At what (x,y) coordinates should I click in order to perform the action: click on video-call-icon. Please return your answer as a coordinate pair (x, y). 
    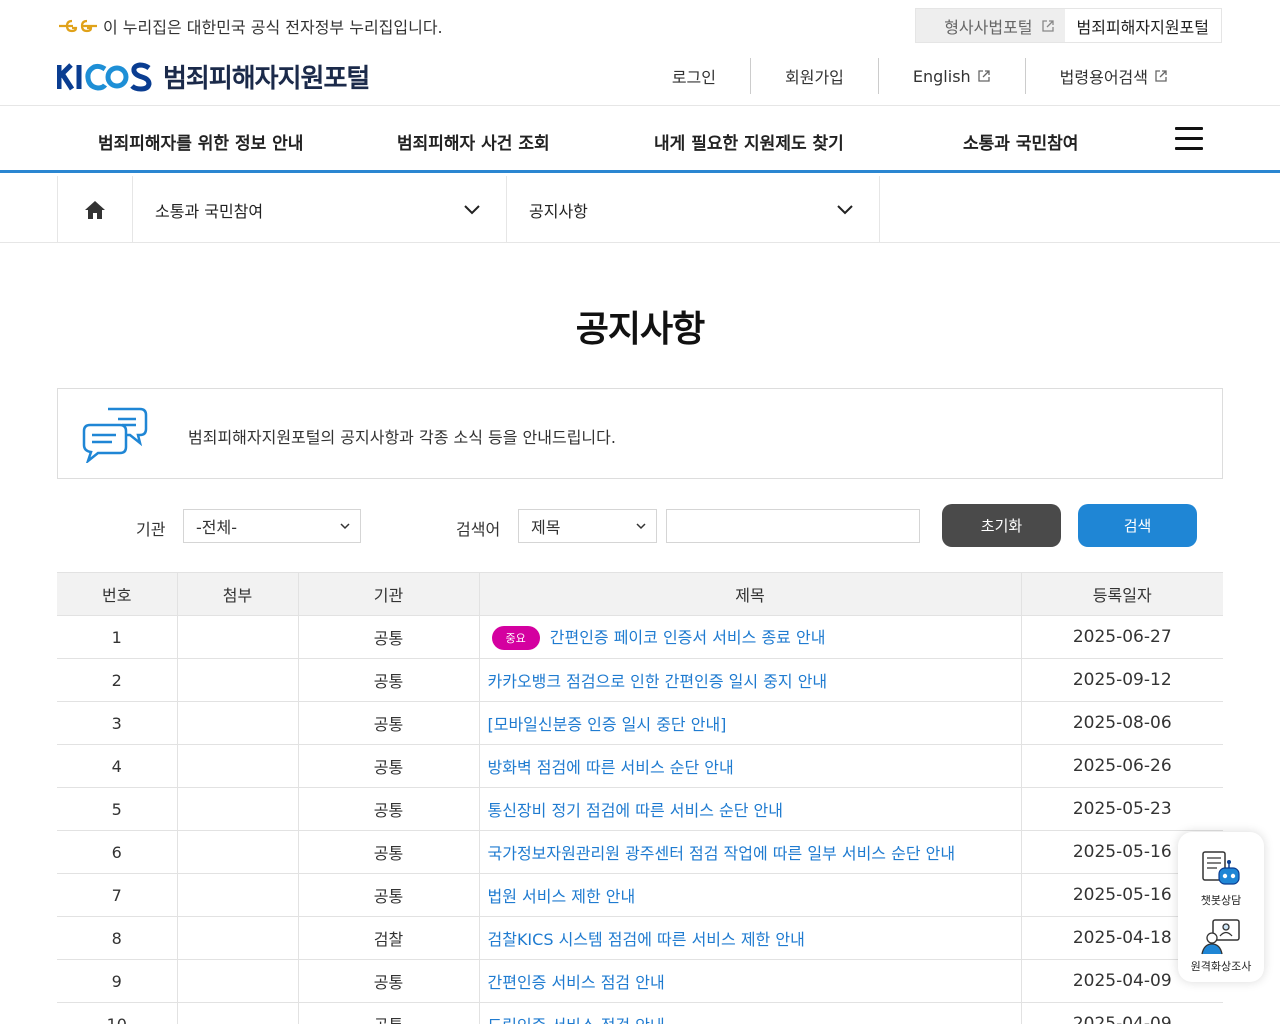
    Looking at the image, I should click on (1220, 937).